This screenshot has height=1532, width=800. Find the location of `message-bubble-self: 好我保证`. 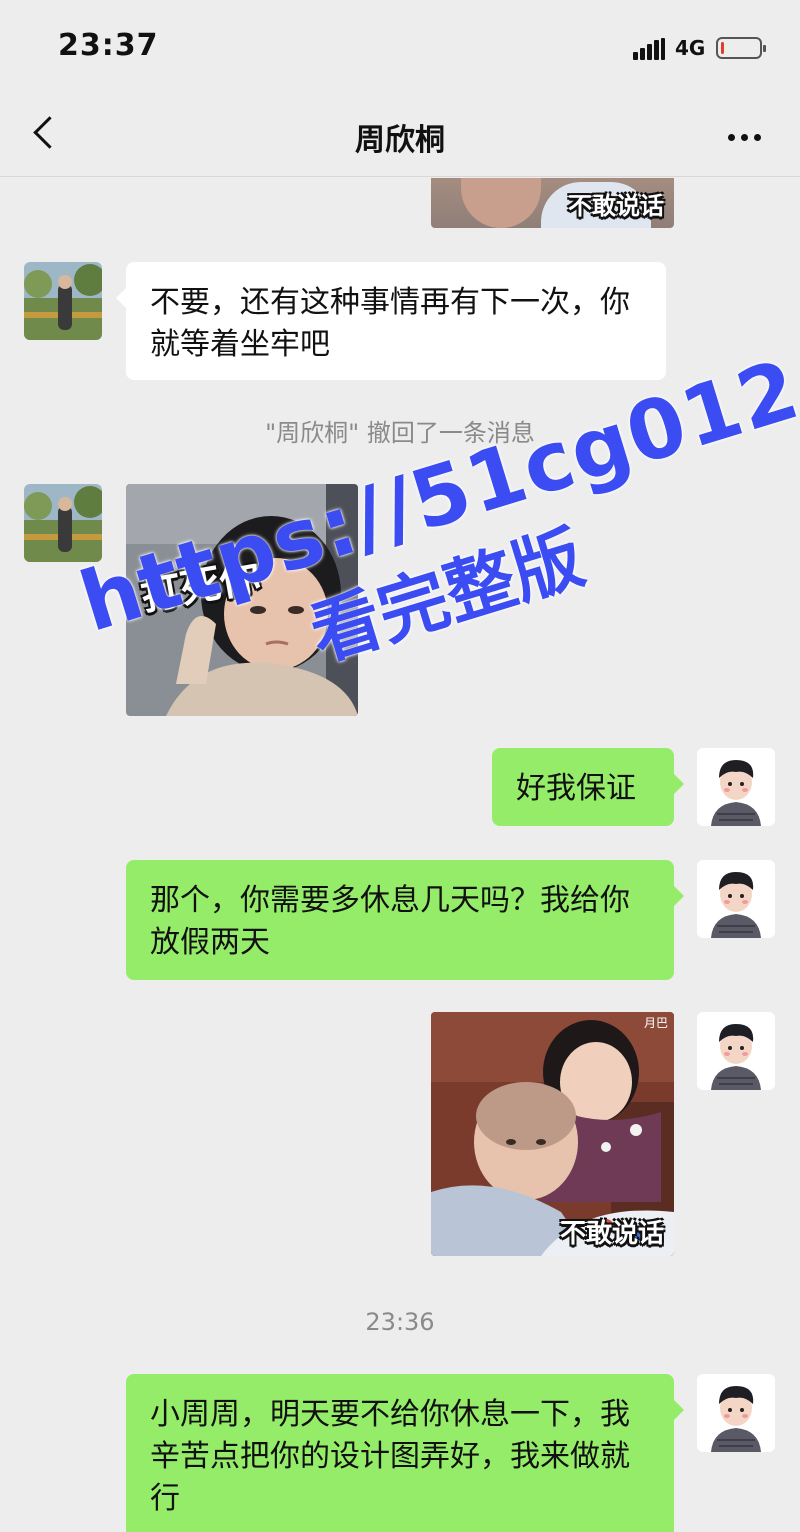

message-bubble-self: 好我保证 is located at coordinates (588, 787).